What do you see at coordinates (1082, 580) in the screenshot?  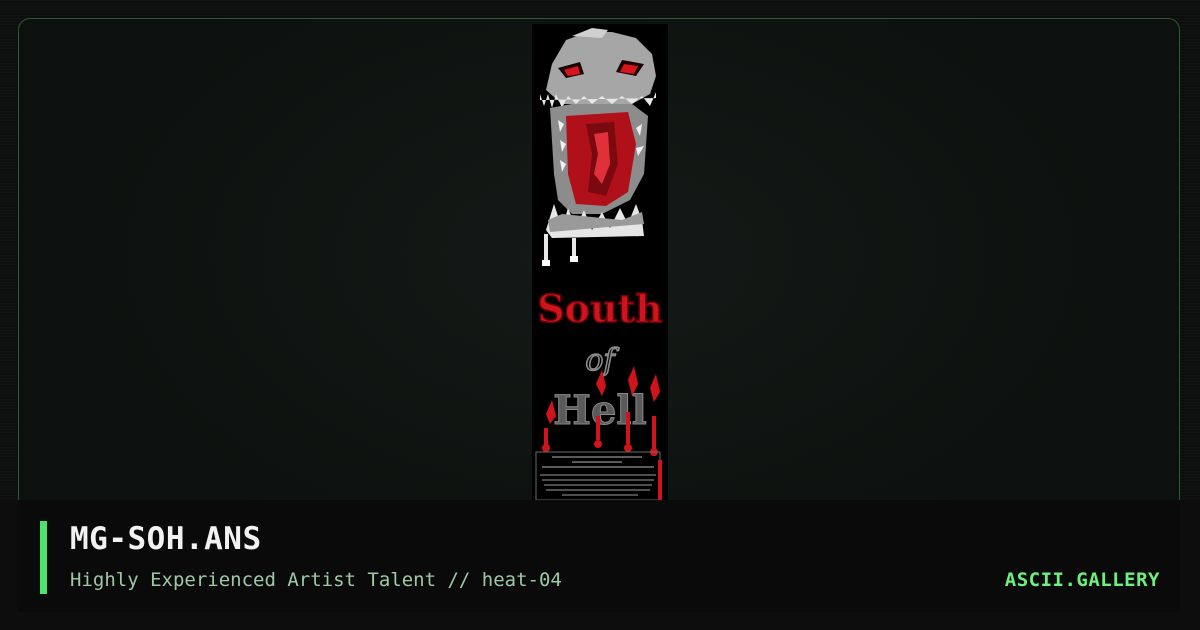 I see `site-brand: ASCII.GALLERY` at bounding box center [1082, 580].